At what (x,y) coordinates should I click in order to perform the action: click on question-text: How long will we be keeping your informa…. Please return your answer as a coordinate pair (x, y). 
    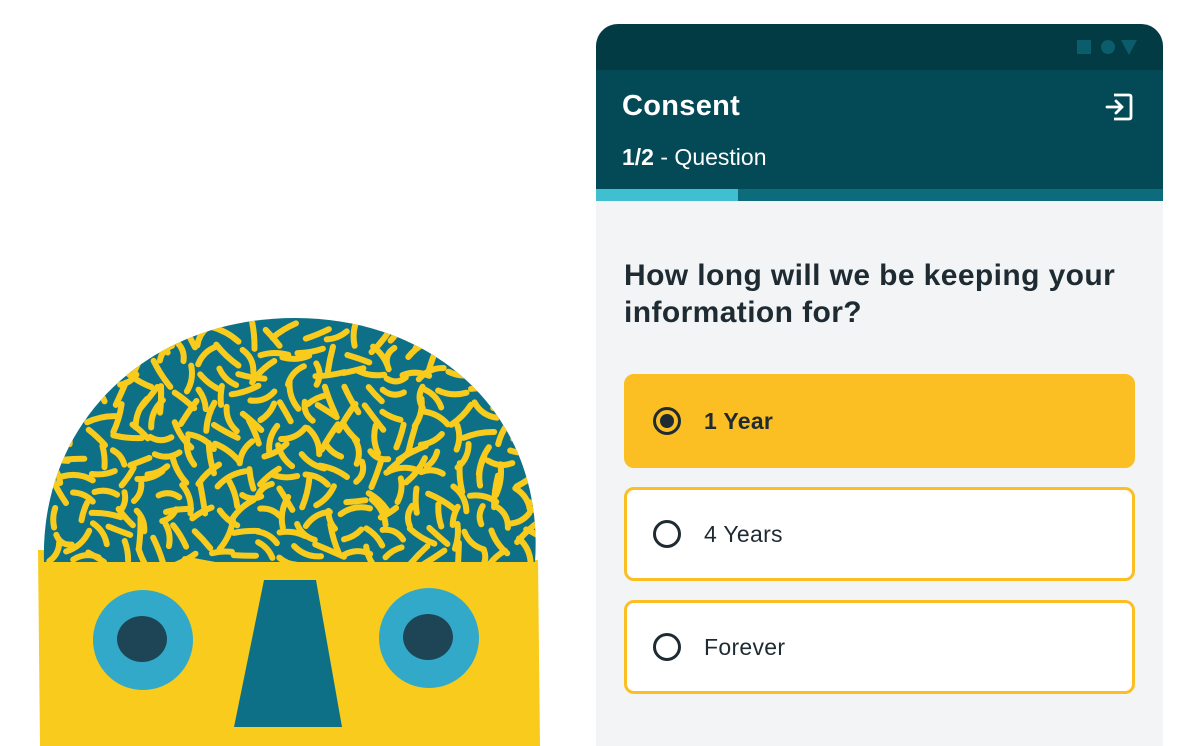
    Looking at the image, I should click on (870, 294).